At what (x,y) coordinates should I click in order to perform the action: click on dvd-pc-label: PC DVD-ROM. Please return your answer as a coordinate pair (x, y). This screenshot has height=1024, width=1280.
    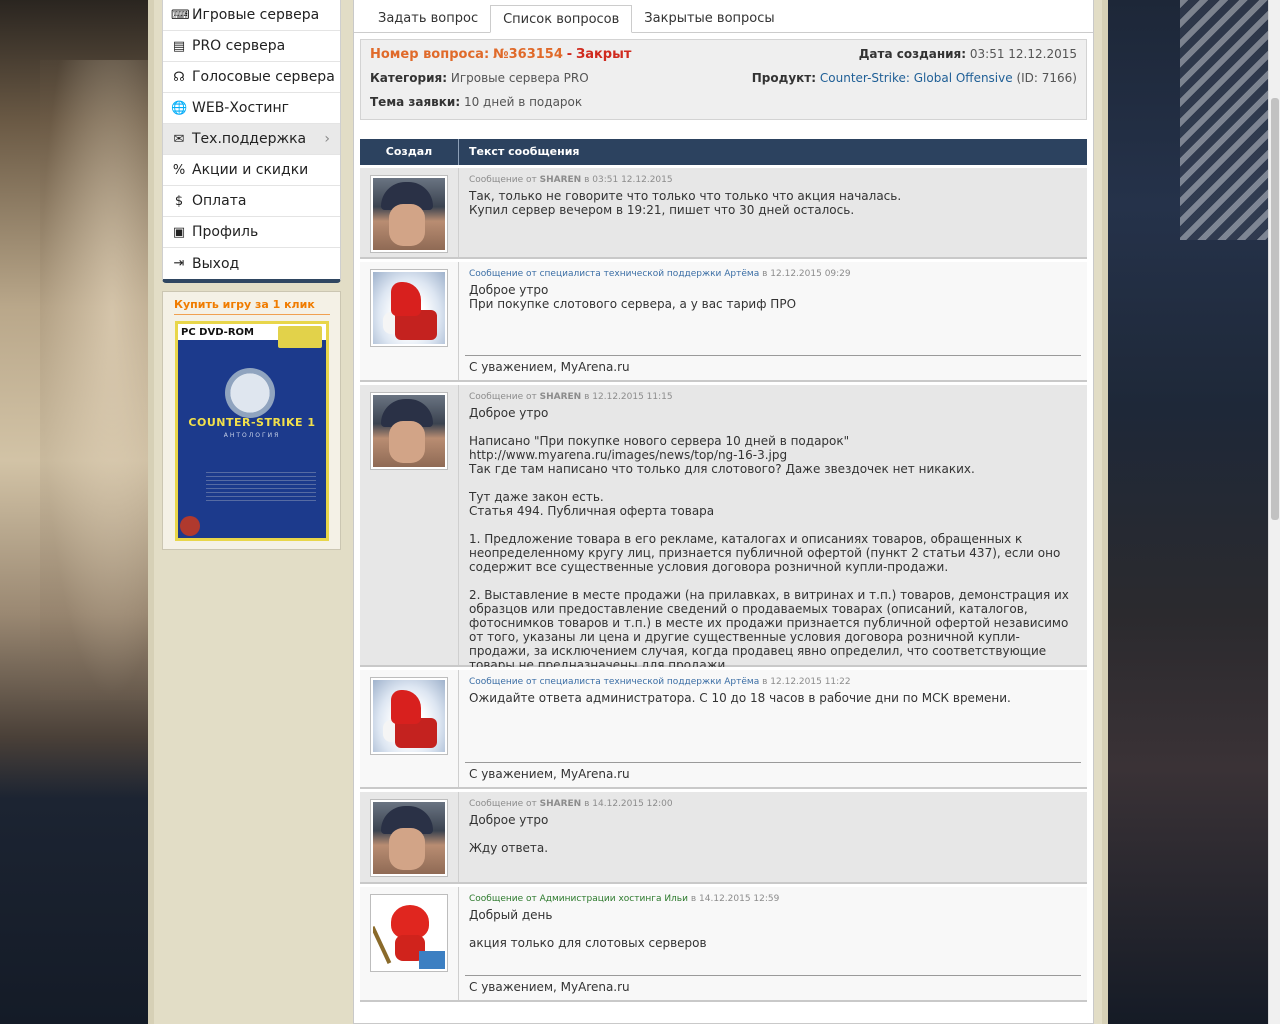
    Looking at the image, I should click on (217, 332).